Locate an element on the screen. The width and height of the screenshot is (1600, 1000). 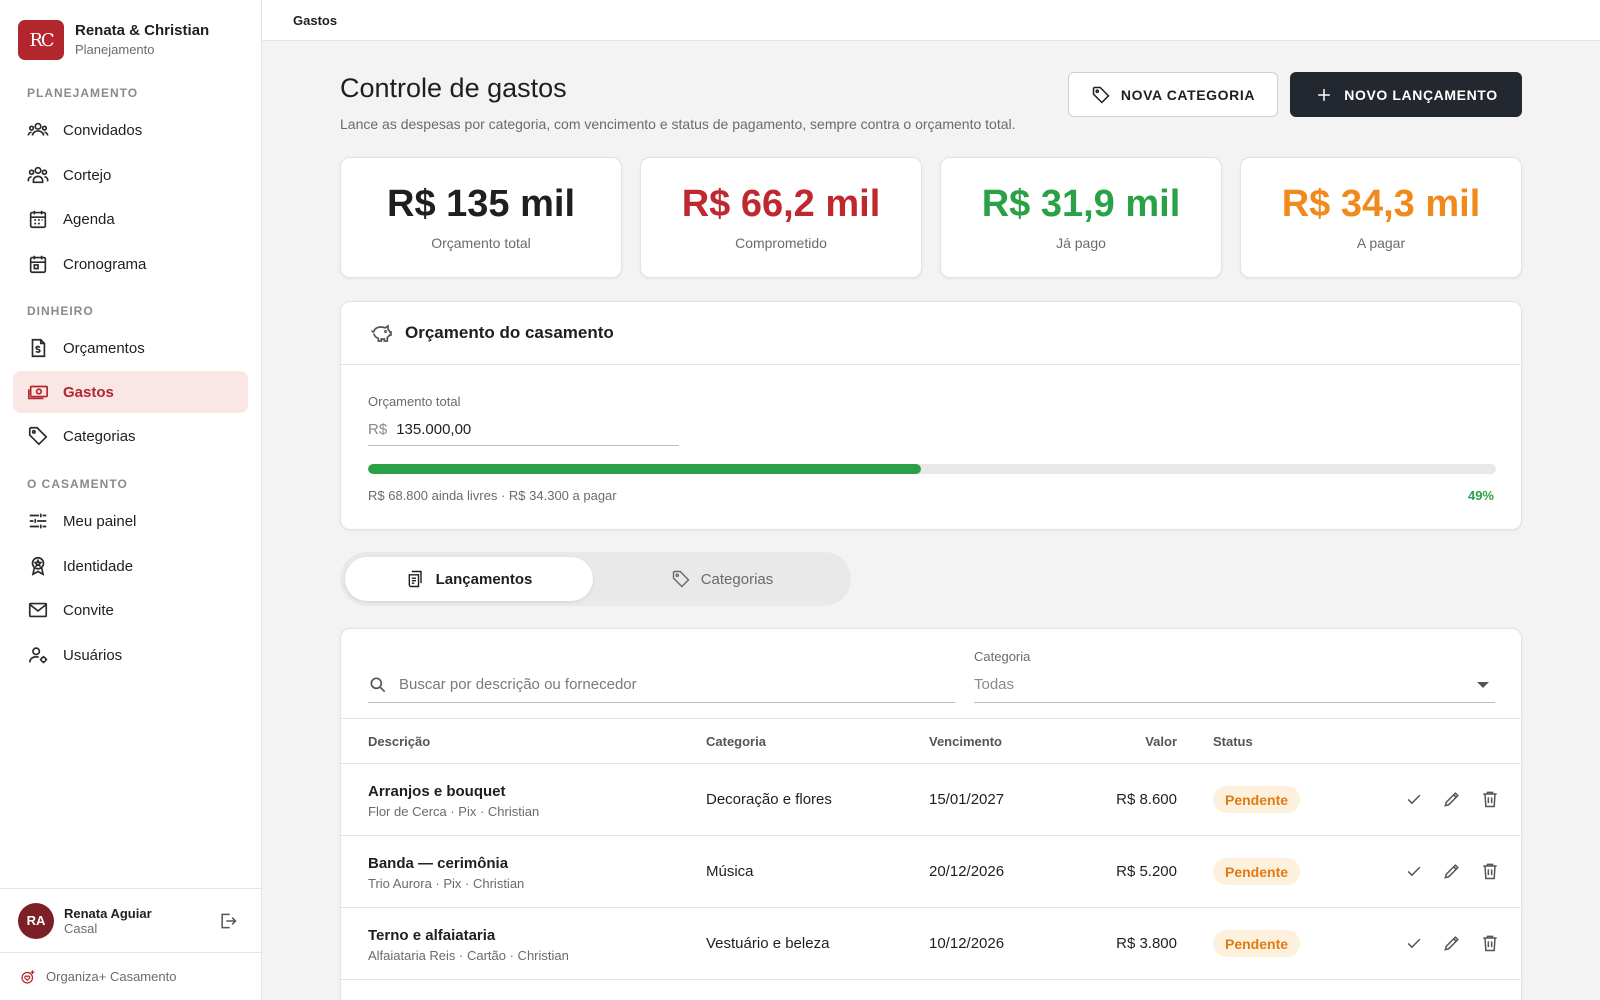
category-filter-select: Todas is located at coordinates (1234, 685).